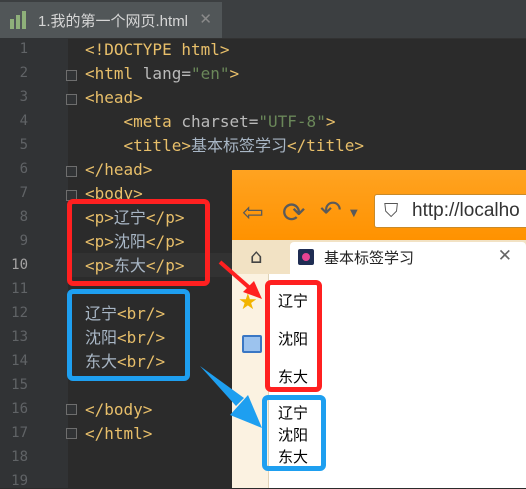 The width and height of the screenshot is (526, 489). Describe the element at coordinates (231, 344) in the screenshot. I see `annotation-arrows` at that location.